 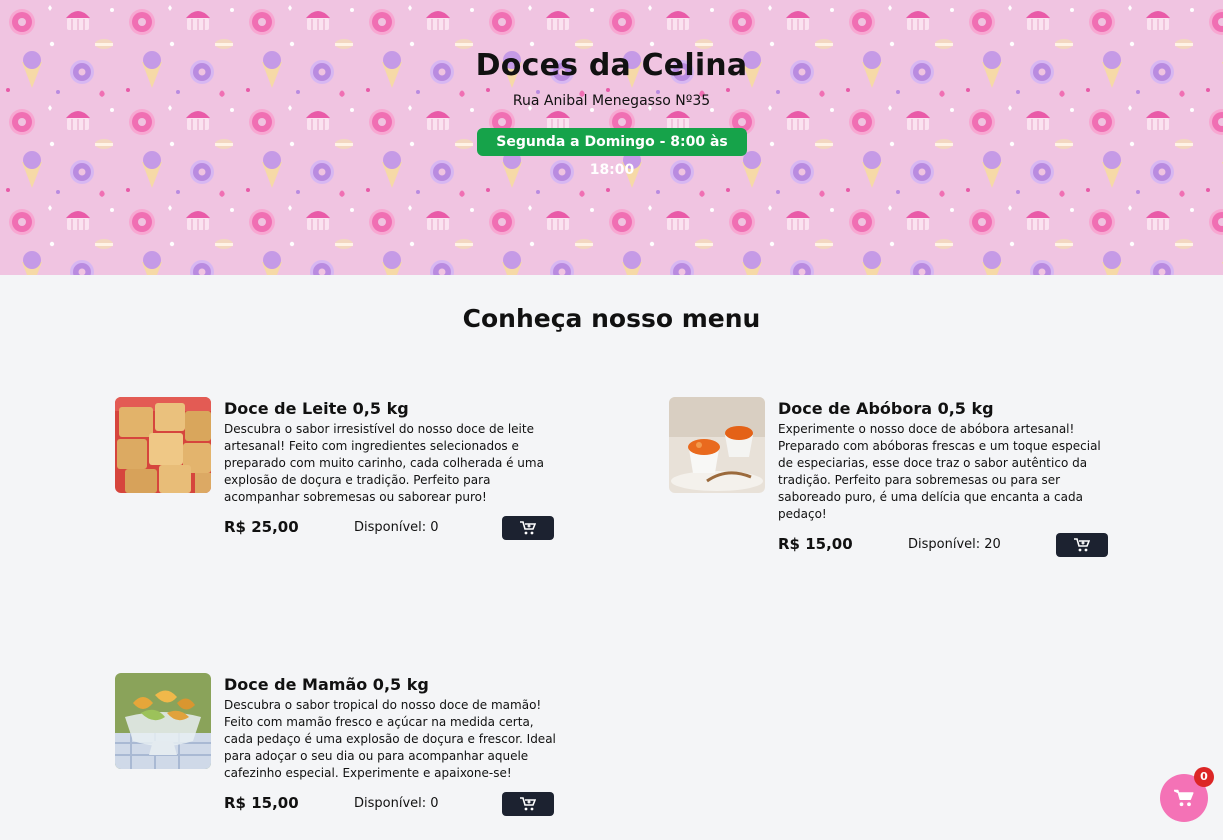 I want to click on product-image-doce-de-mamao, so click(x=163, y=721).